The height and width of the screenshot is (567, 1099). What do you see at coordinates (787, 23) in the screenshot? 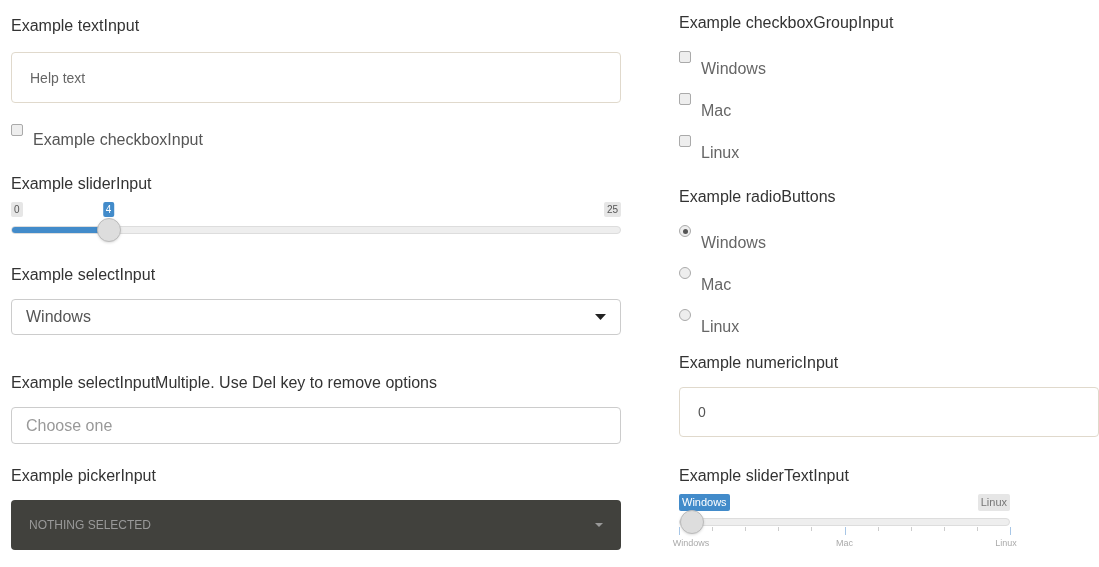
I see `field-label: Example checkboxGroupInput` at bounding box center [787, 23].